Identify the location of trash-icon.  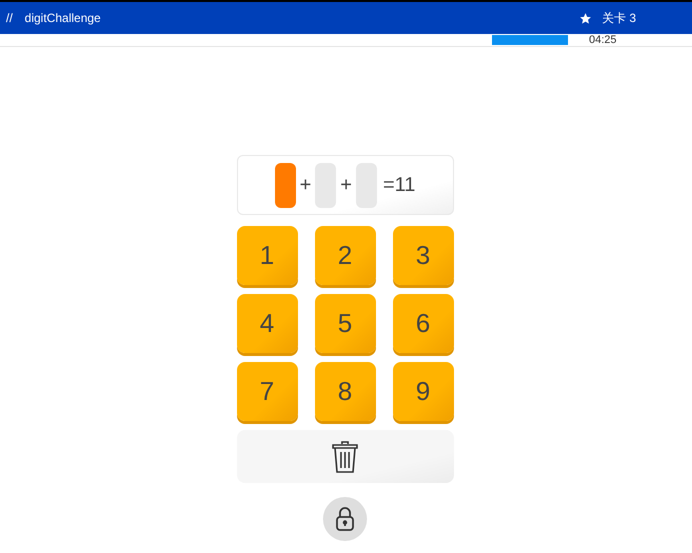
(345, 457).